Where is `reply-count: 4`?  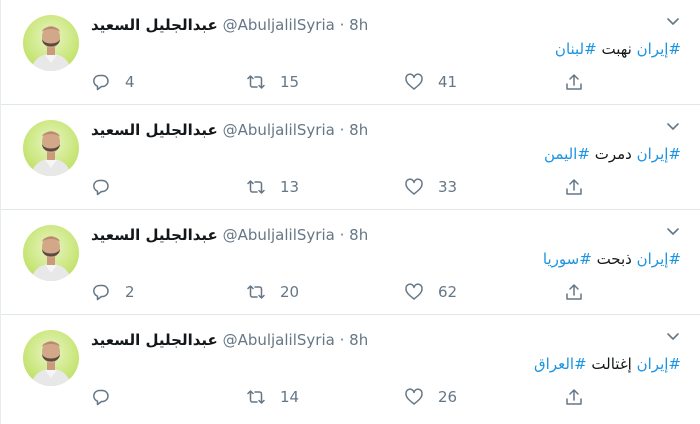 reply-count: 4 is located at coordinates (130, 82).